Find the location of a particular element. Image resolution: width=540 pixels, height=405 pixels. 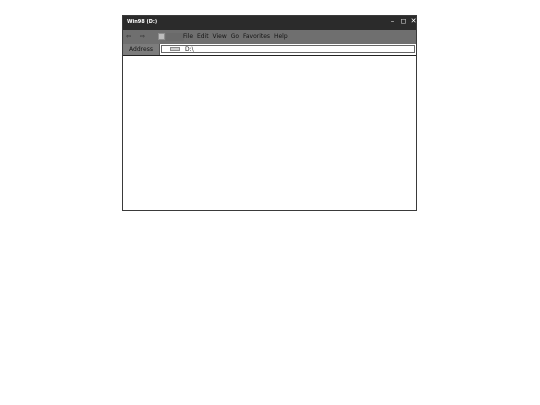

forward-arrow-icon: ⇨ is located at coordinates (143, 36).